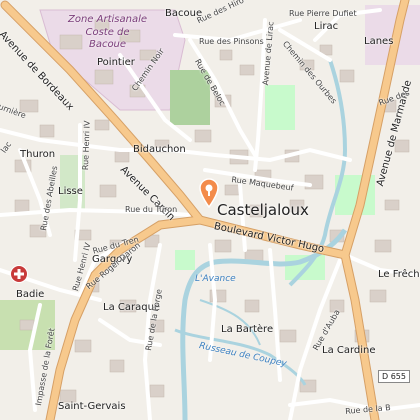  I want to click on river-label-avance: L'Avance, so click(215, 279).